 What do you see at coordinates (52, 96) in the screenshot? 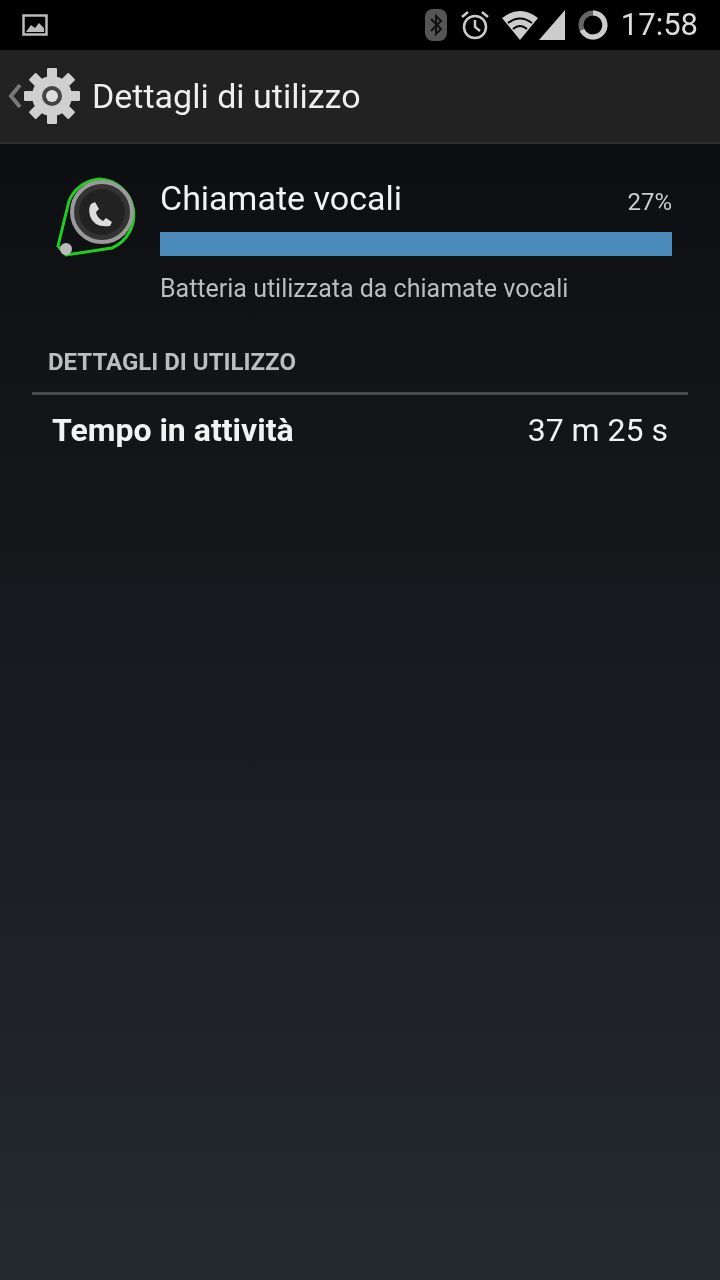
I see `settings-icon` at bounding box center [52, 96].